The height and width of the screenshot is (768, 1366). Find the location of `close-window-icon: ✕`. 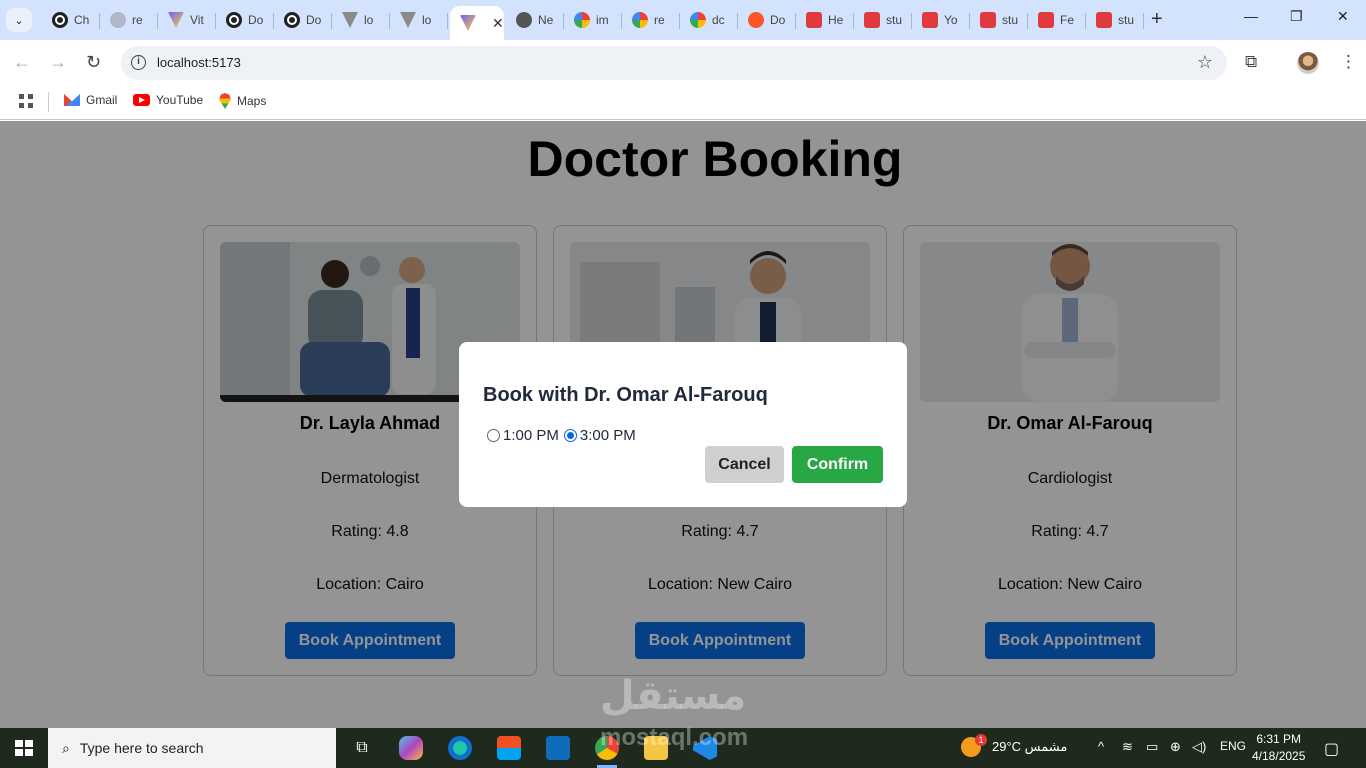

close-window-icon: ✕ is located at coordinates (1343, 16).